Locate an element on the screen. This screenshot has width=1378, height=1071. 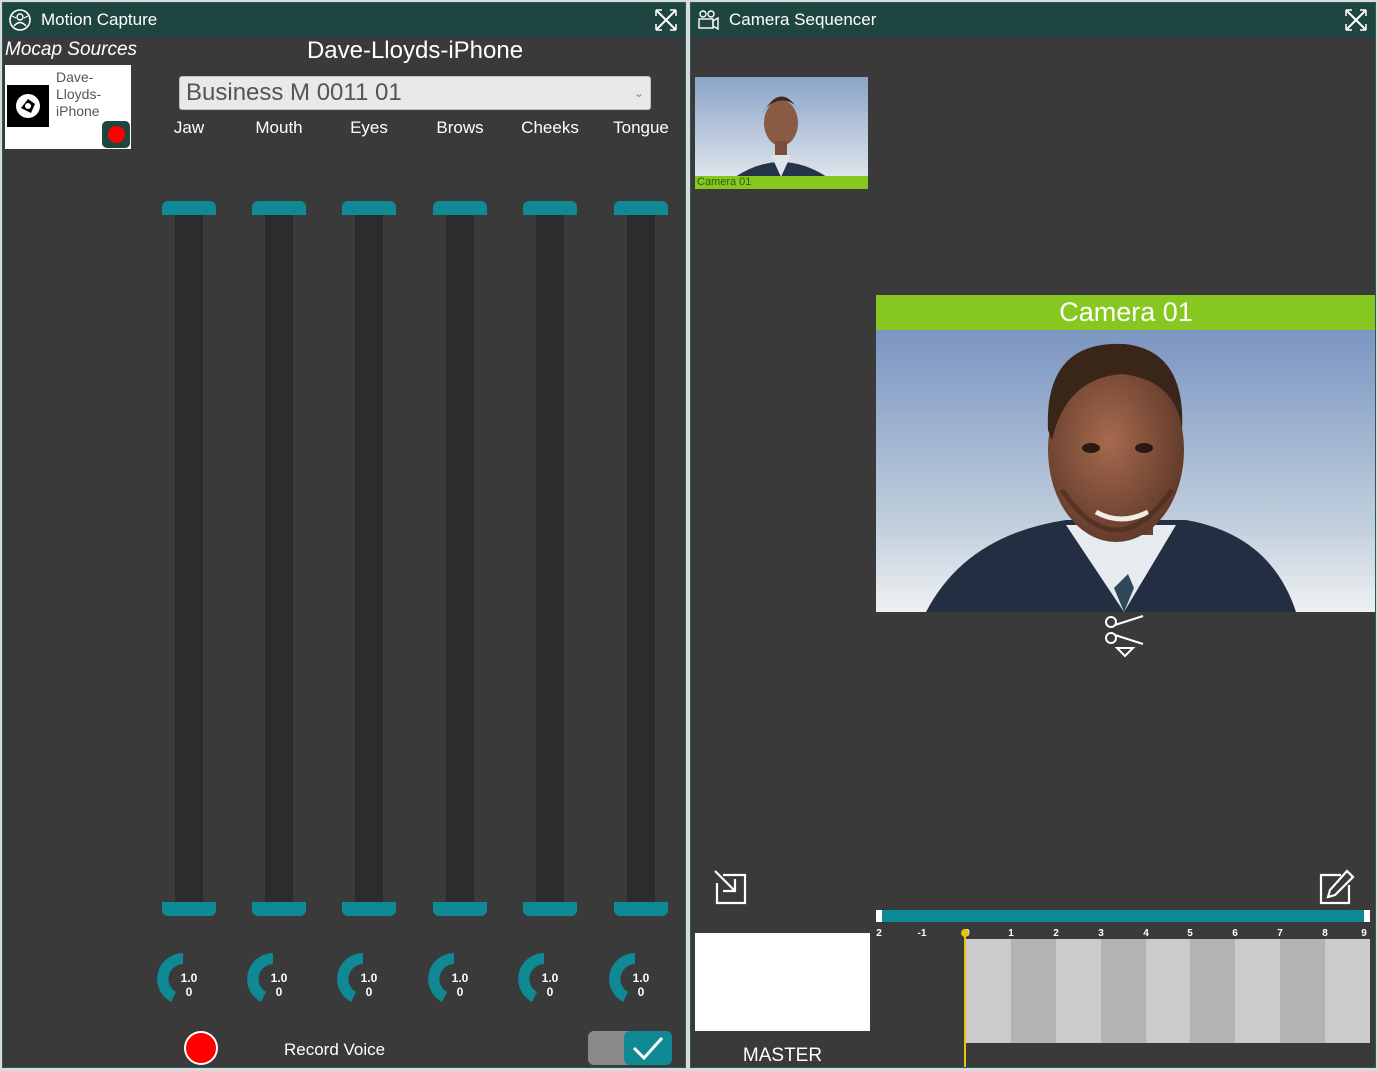
timeline-playhead-handle is located at coordinates (965, 933).